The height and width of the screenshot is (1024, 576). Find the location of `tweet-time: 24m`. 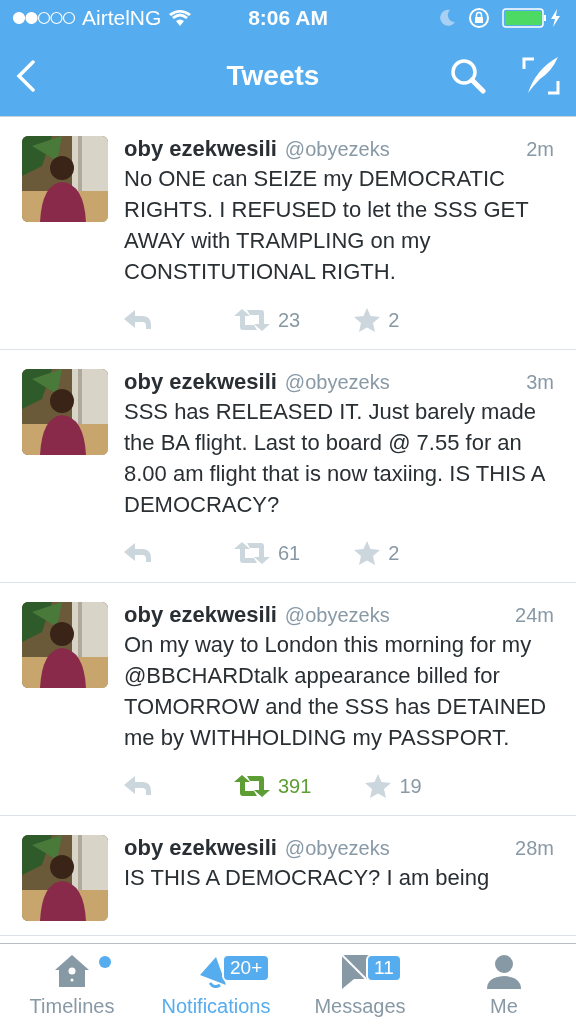

tweet-time: 24m is located at coordinates (534, 615).